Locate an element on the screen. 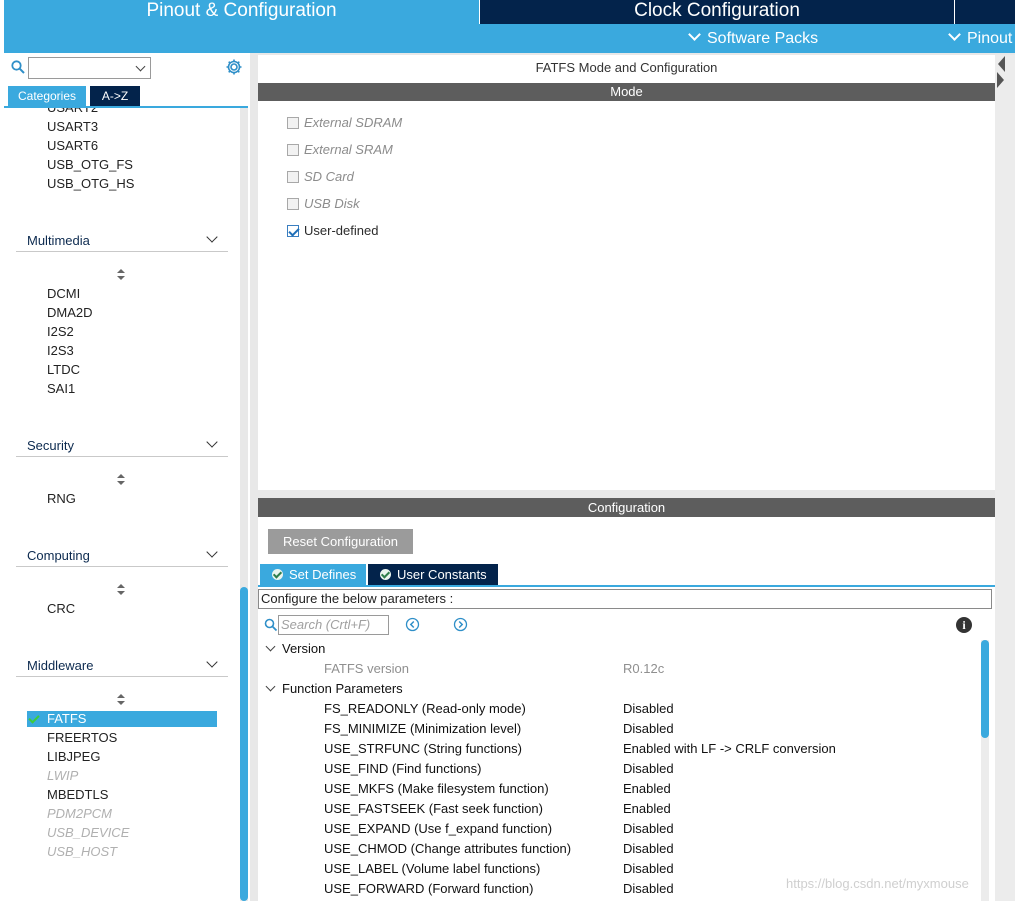  parameter-row: FS_READONLY (Read-only mode) Disabled is located at coordinates (644, 709).